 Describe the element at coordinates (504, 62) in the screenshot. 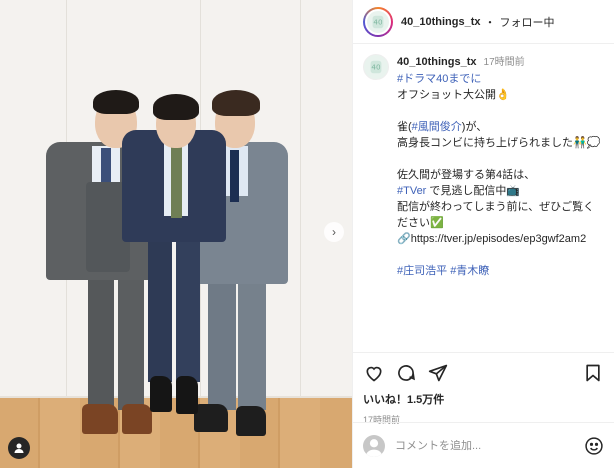

I see `caption-time: 17時間前` at that location.